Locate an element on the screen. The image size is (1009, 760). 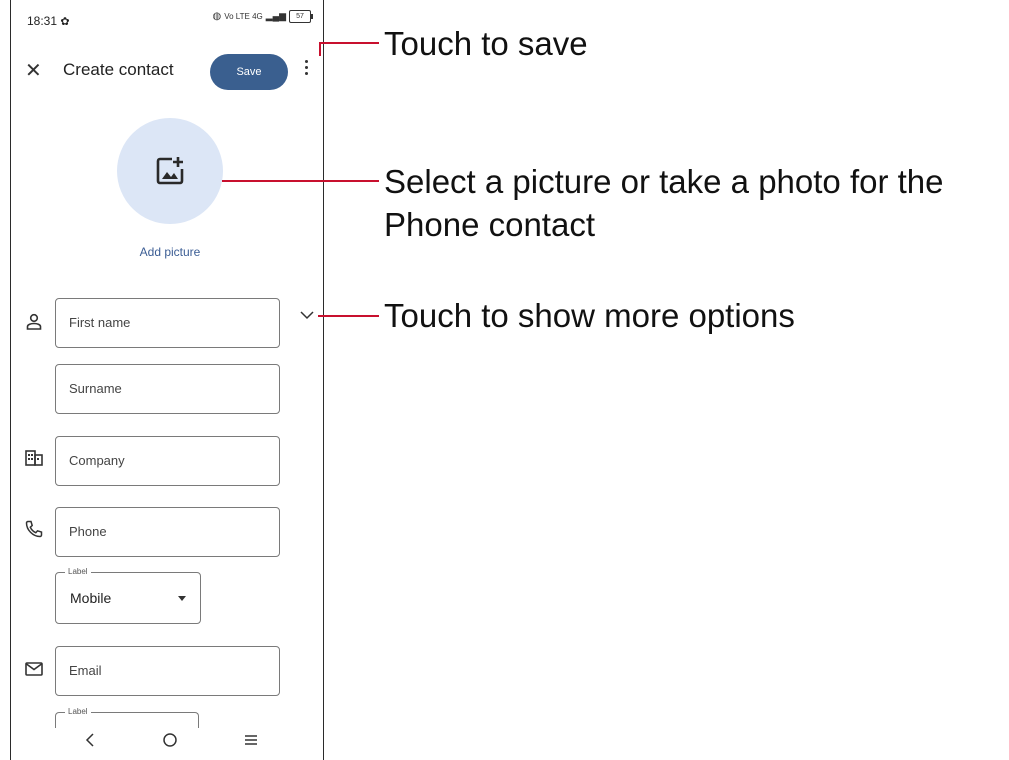
email-field: Email is located at coordinates (167, 671).